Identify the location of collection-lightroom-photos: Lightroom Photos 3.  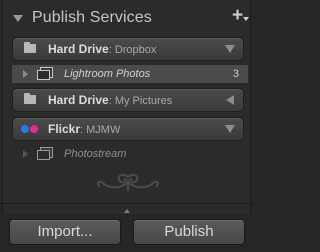
(130, 74).